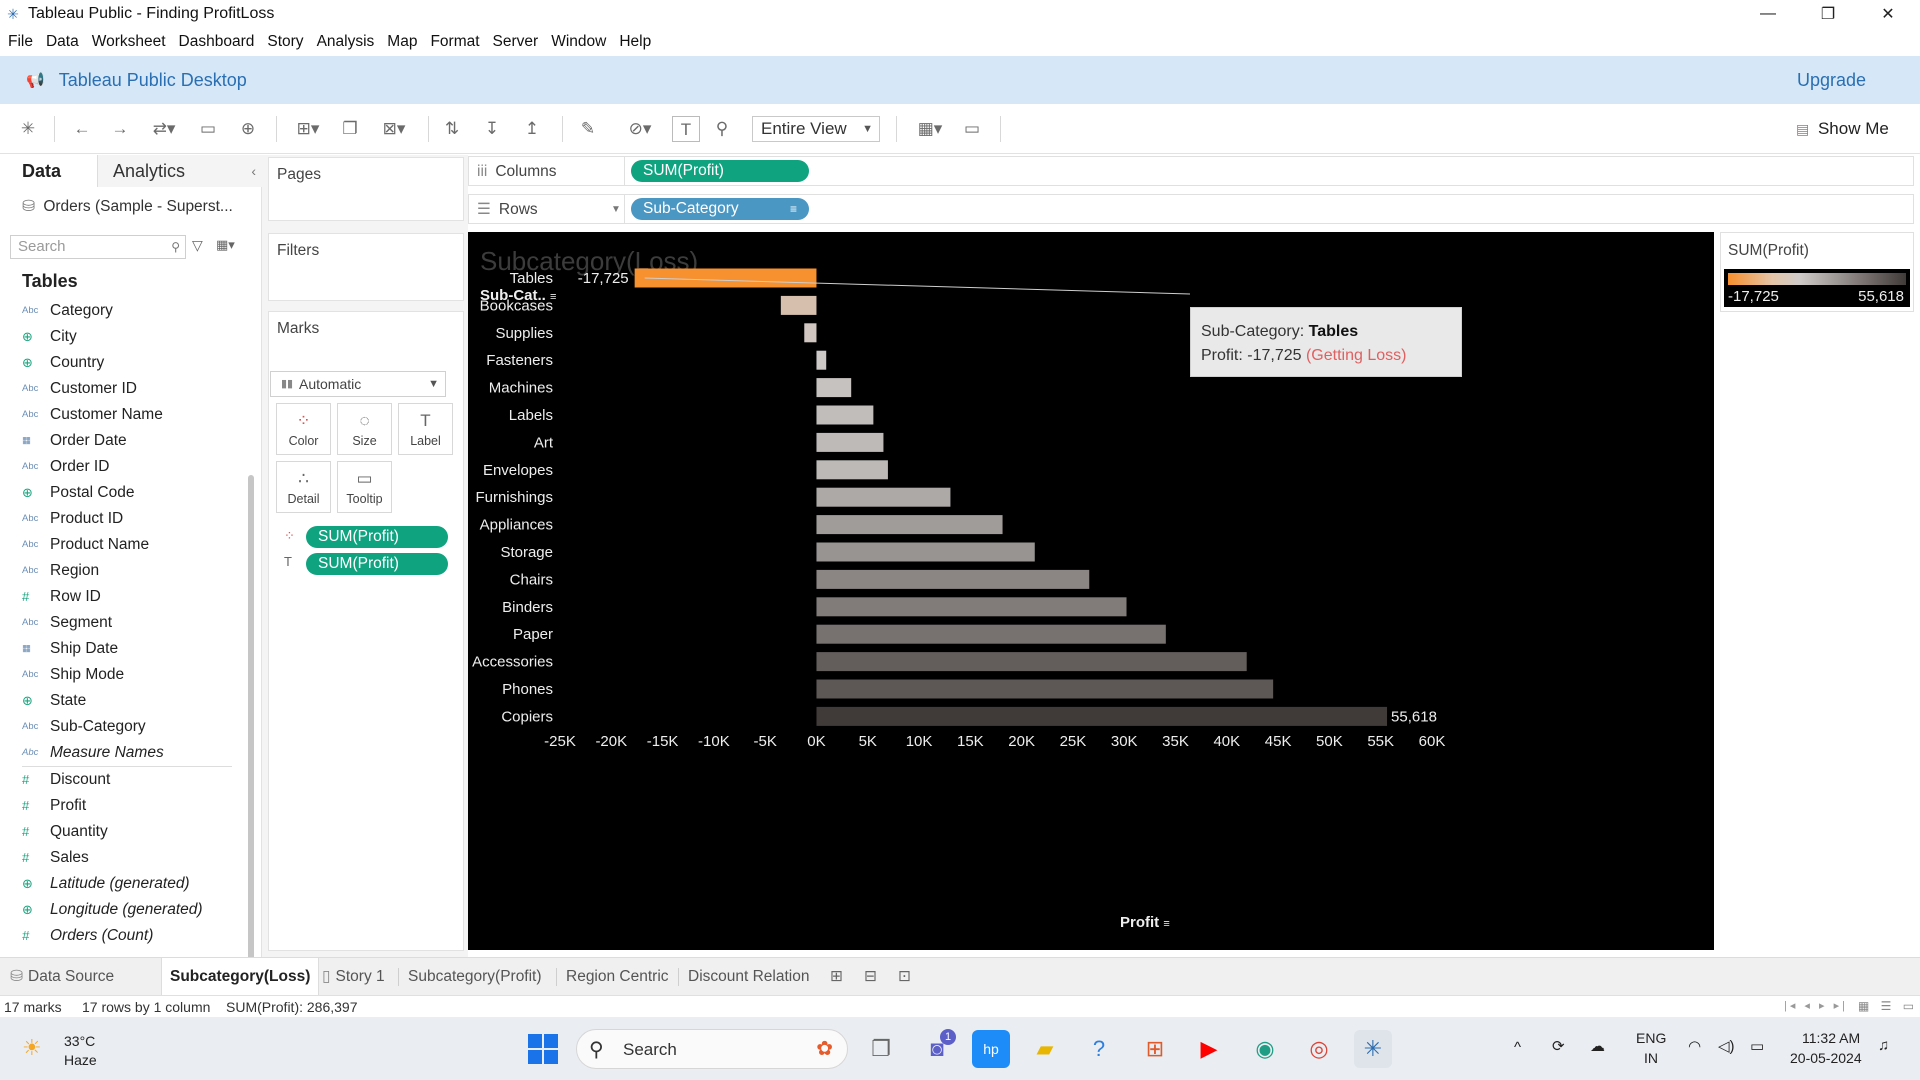  Describe the element at coordinates (526, 552) in the screenshot. I see `category-label: Storage` at that location.